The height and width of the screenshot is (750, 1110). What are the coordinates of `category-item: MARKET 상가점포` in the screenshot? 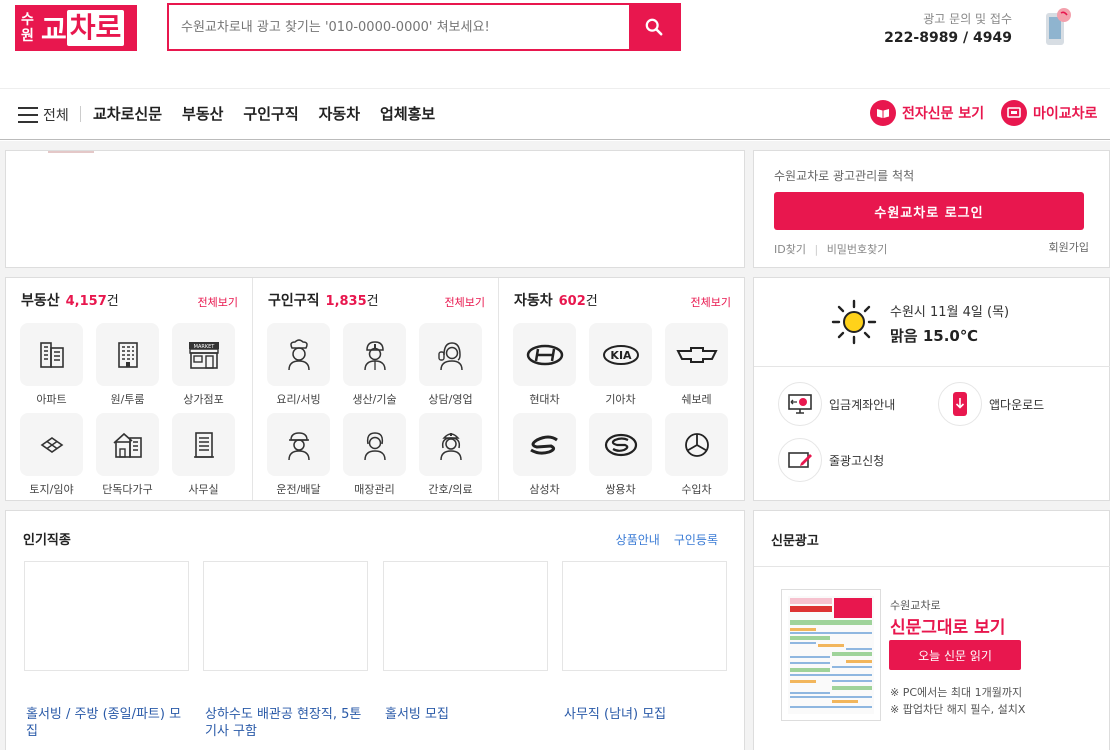 It's located at (203, 364).